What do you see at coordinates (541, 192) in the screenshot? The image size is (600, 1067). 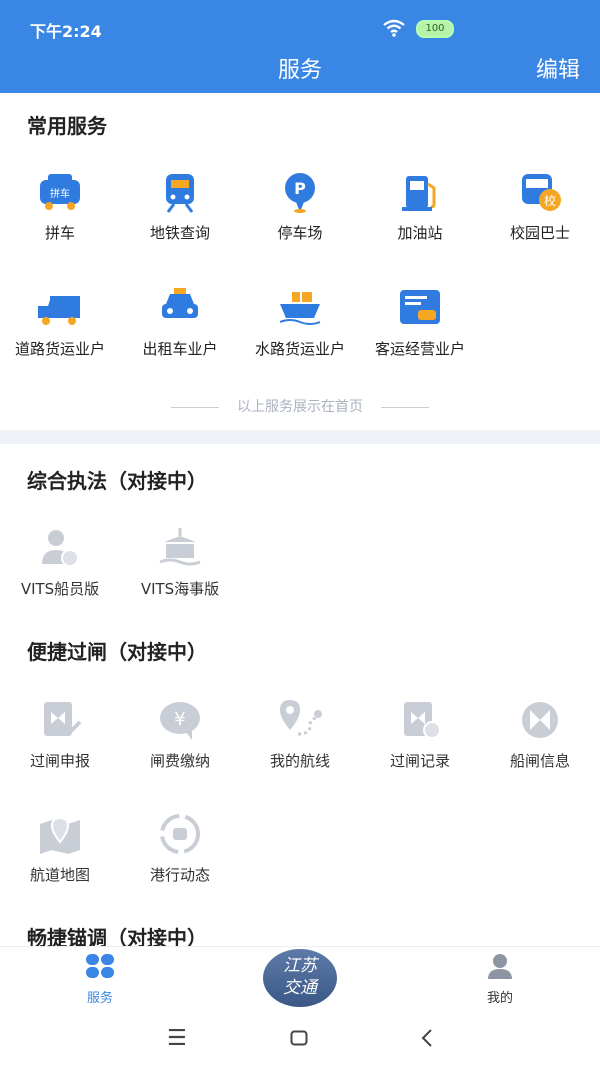 I see `school-bus-icon: 校` at bounding box center [541, 192].